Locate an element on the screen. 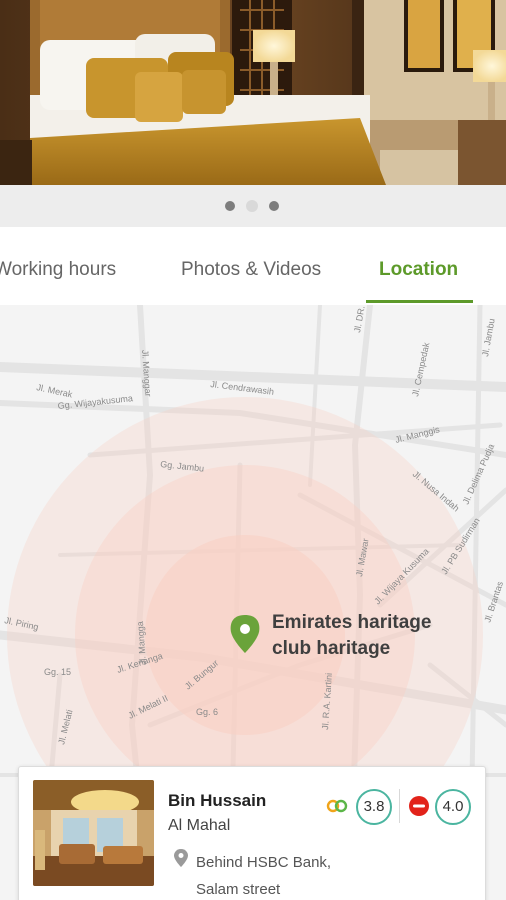 The height and width of the screenshot is (900, 506). zomato-rating-badge: 4.0 is located at coordinates (453, 807).